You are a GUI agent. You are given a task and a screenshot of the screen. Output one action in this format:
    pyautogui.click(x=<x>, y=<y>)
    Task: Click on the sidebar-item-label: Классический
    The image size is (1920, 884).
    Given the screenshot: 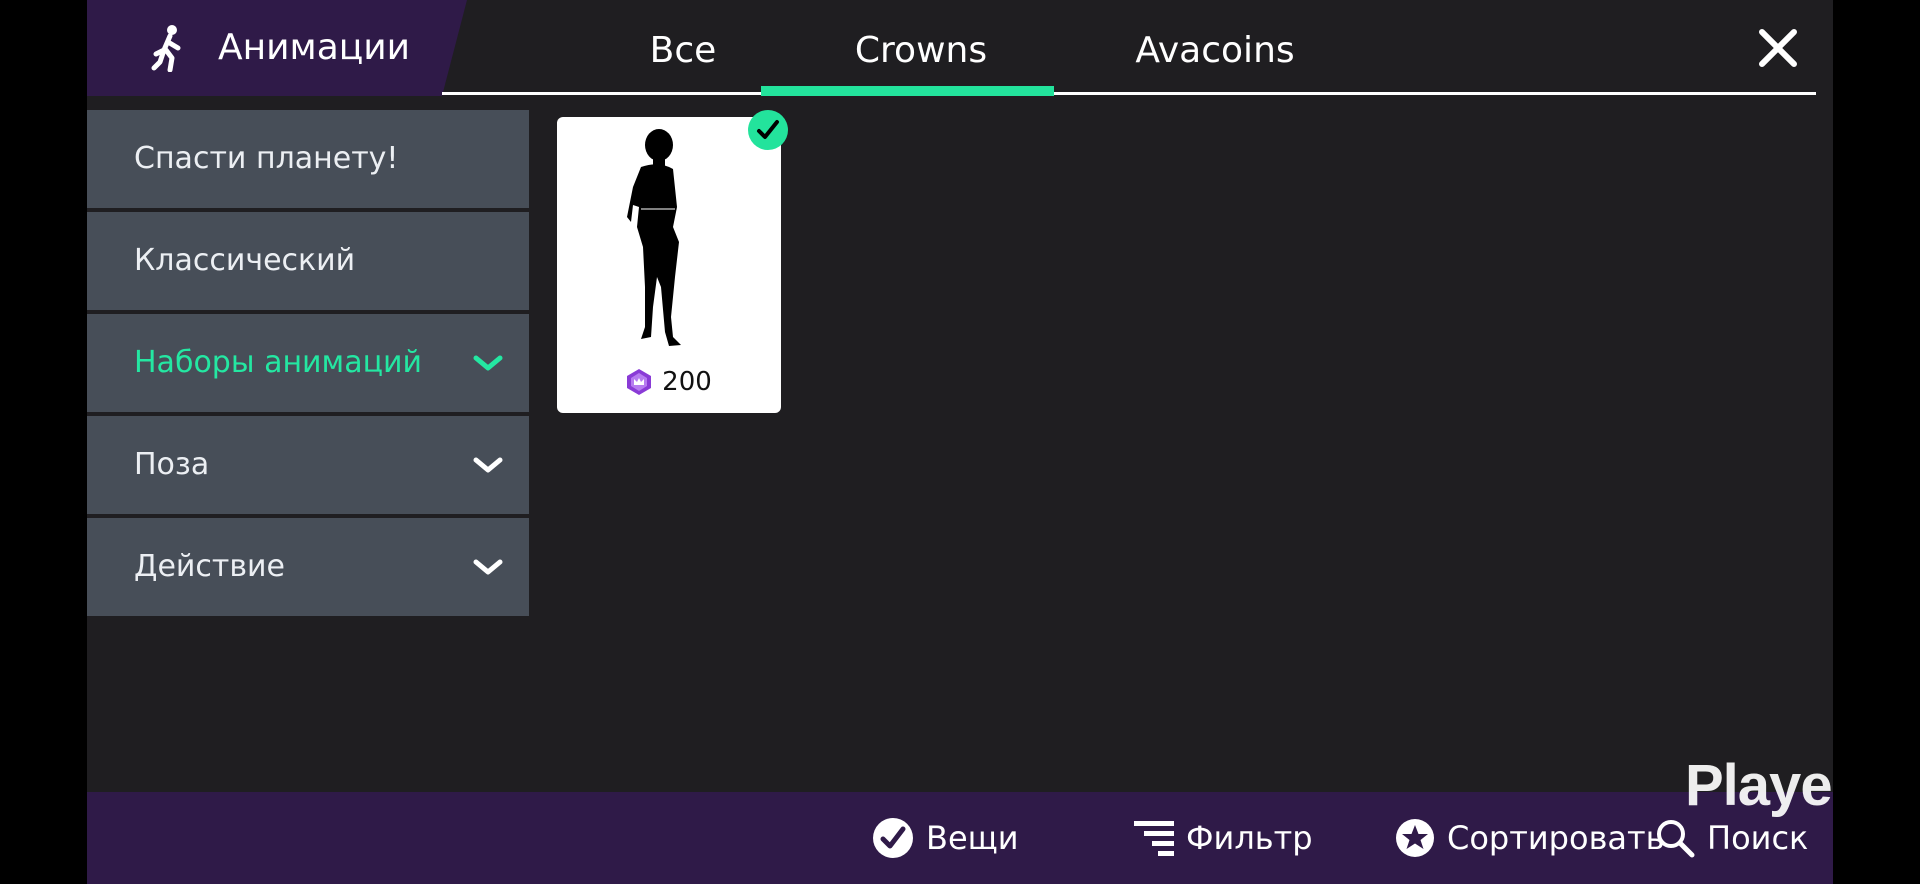 What is the action you would take?
    pyautogui.click(x=245, y=260)
    